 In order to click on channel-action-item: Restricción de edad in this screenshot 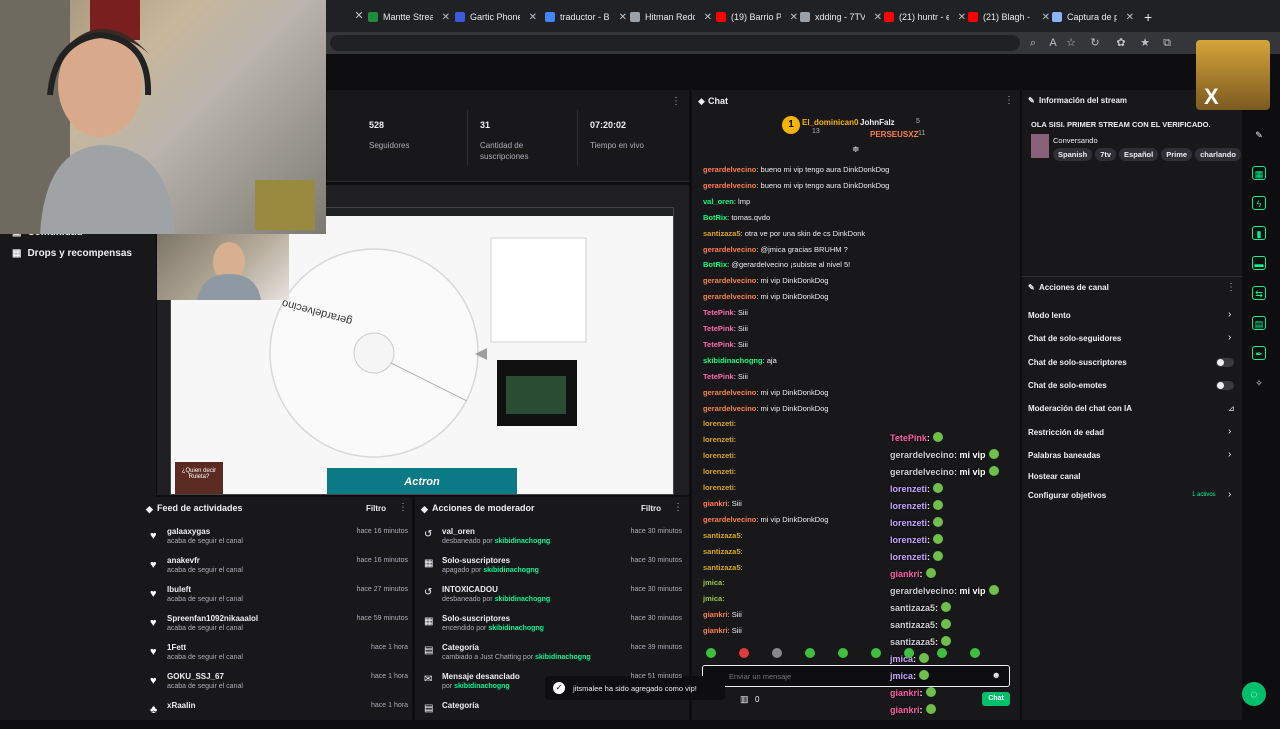, I will do `click(1066, 432)`.